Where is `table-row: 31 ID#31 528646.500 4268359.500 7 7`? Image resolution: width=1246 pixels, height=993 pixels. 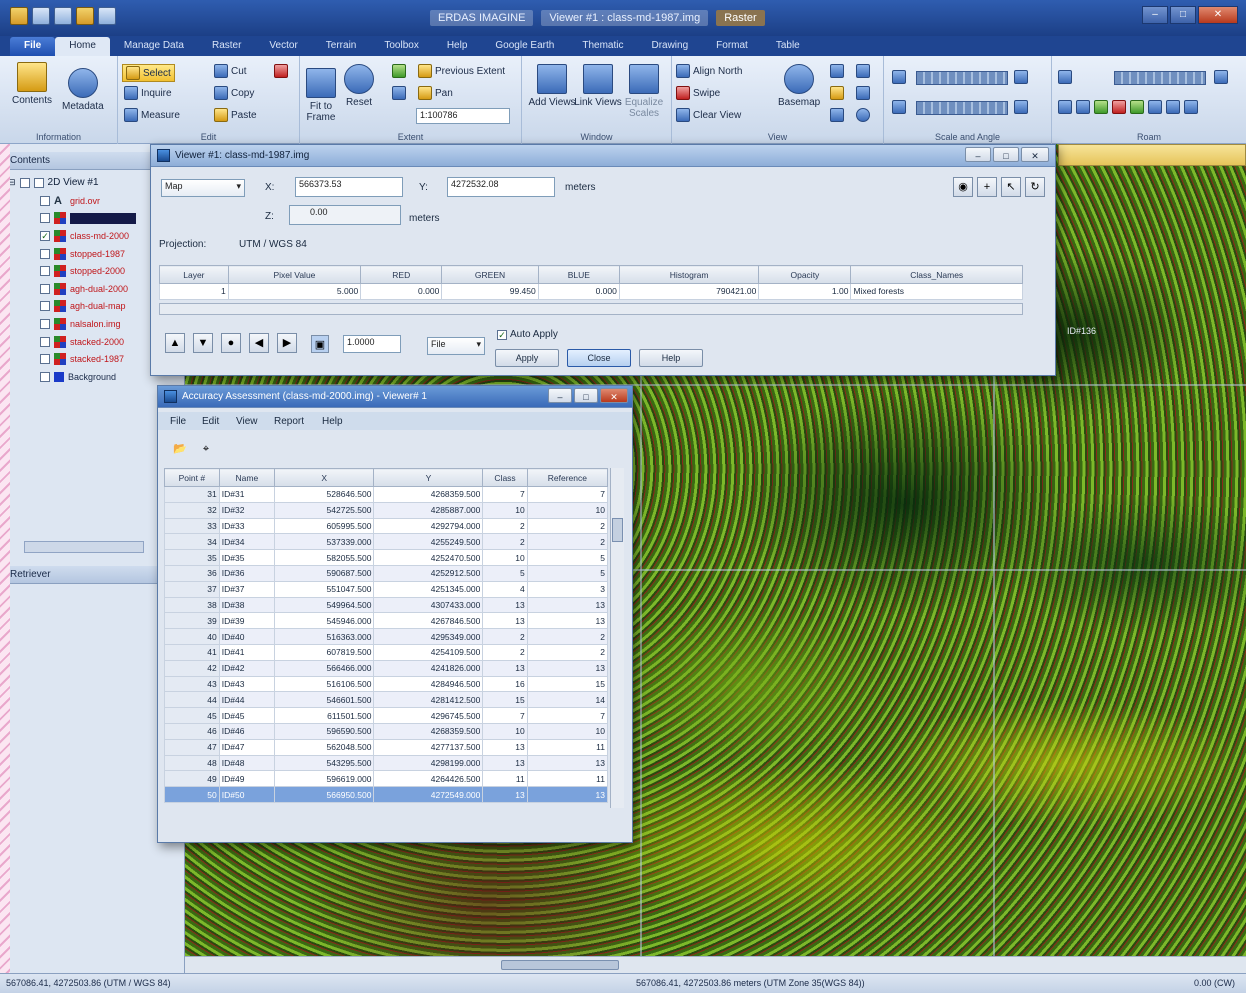
table-row: 31 ID#31 528646.500 4268359.500 7 7 is located at coordinates (386, 494).